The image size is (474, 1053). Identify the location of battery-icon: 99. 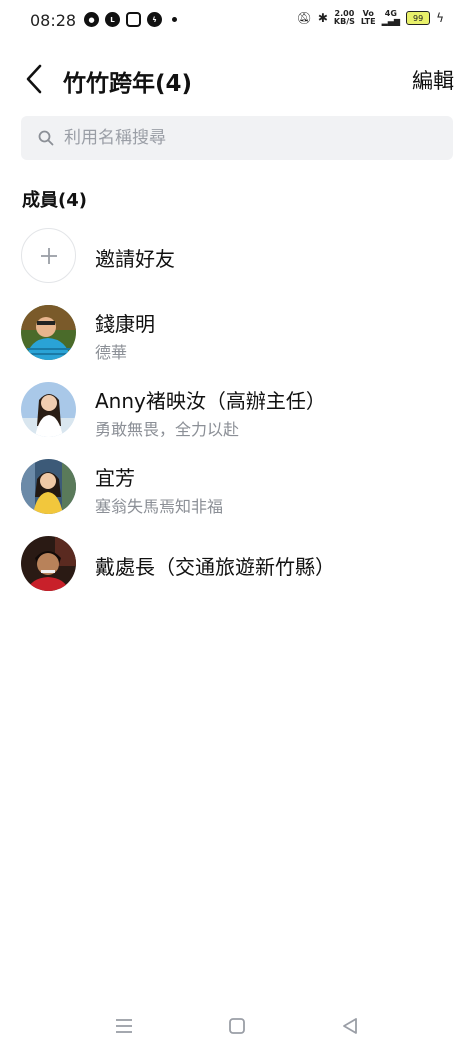
(418, 18).